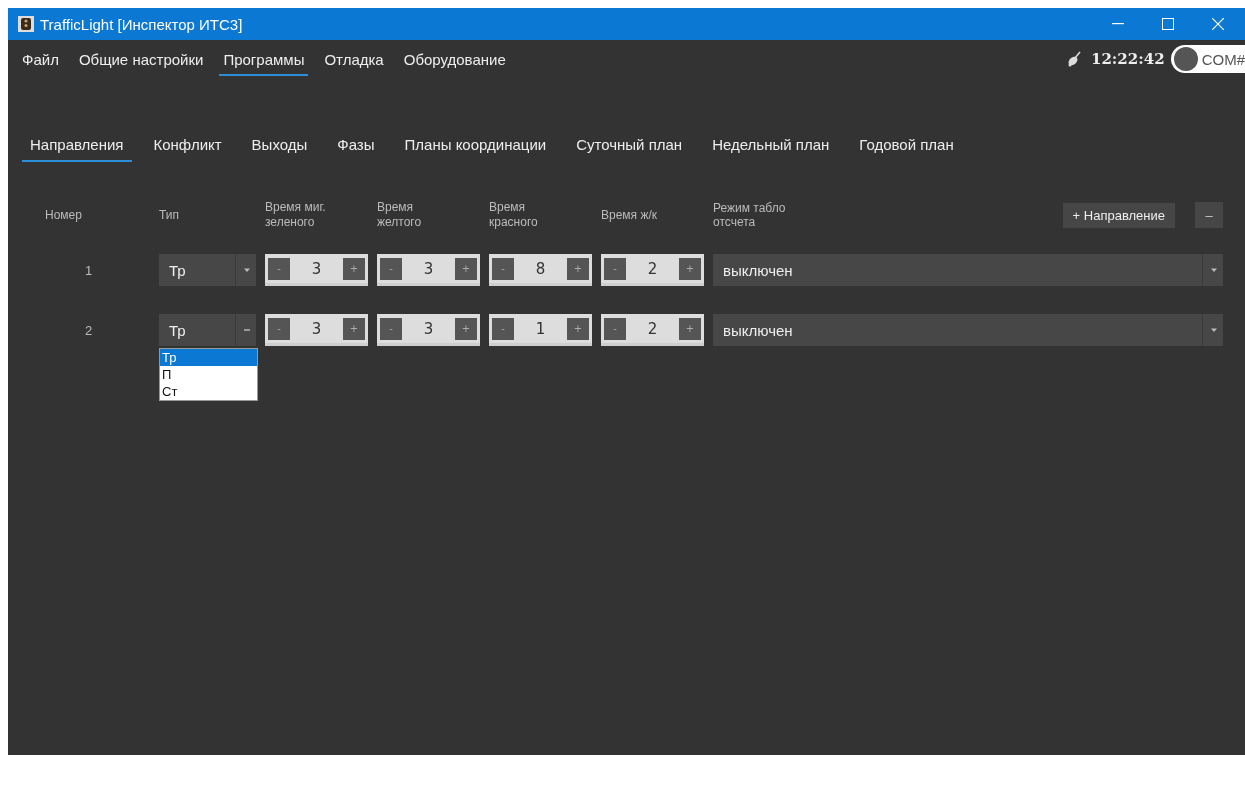  What do you see at coordinates (1118, 24) in the screenshot?
I see `minimize-icon` at bounding box center [1118, 24].